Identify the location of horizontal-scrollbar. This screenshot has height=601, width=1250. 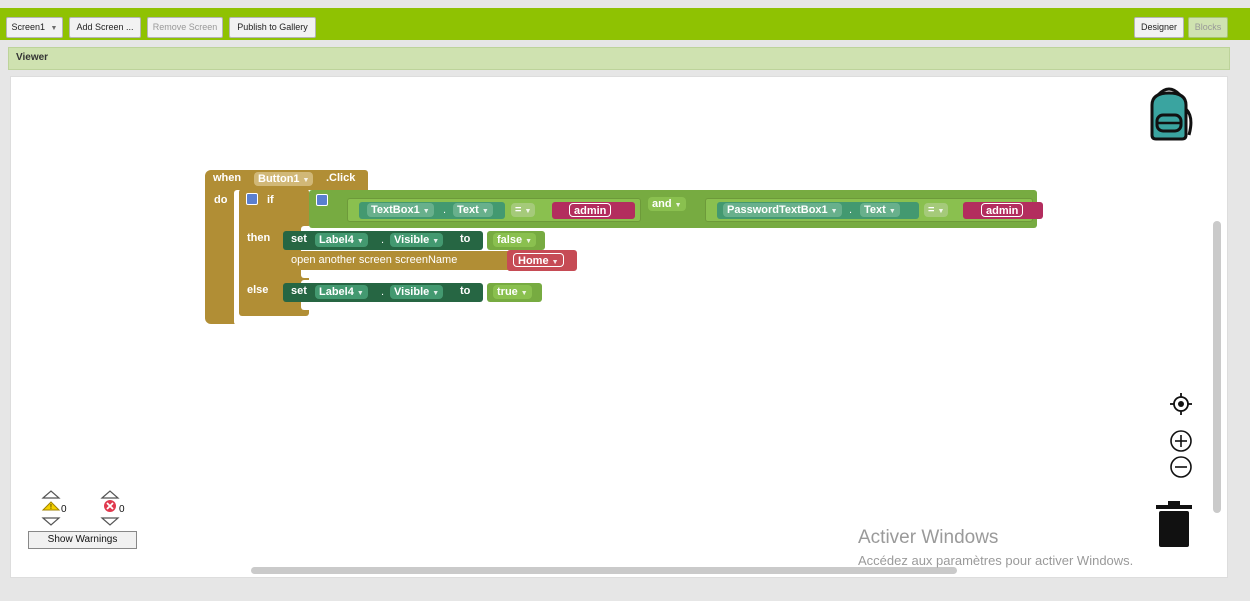
(604, 570).